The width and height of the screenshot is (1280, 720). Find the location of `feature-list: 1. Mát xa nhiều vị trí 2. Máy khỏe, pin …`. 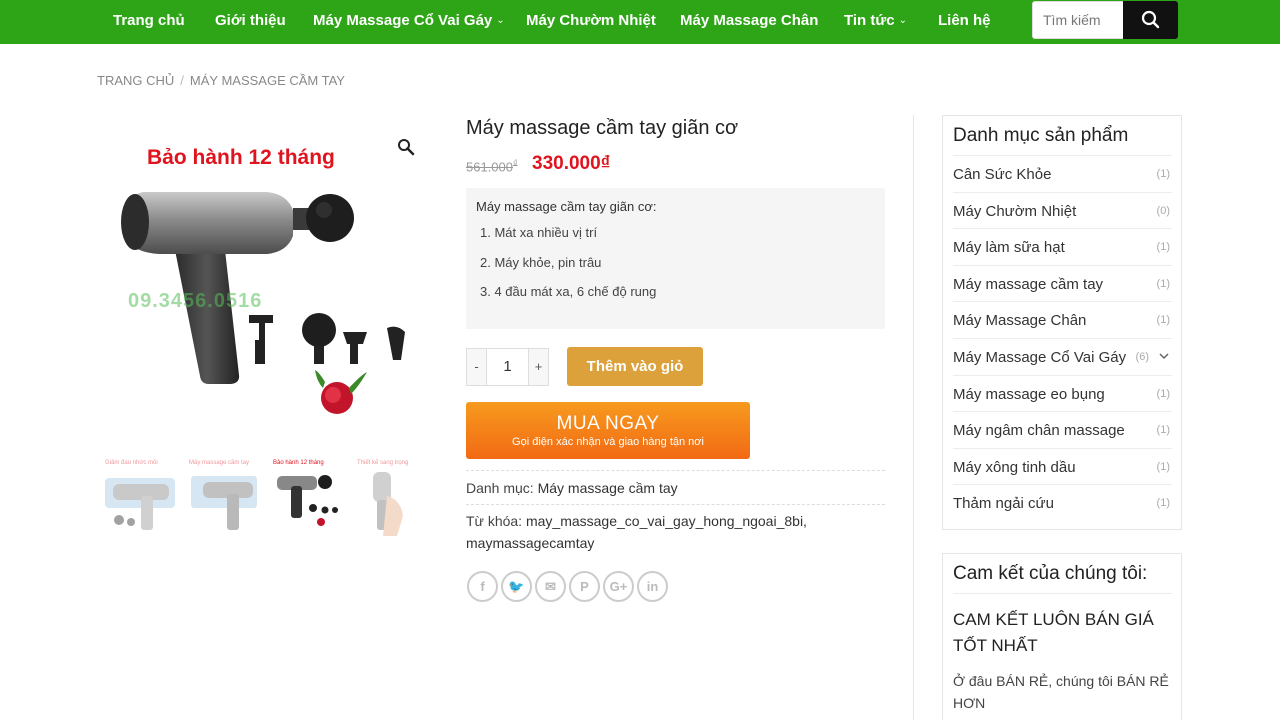

feature-list: 1. Mát xa nhiều vị trí 2. Máy khỏe, pin … is located at coordinates (568, 269).